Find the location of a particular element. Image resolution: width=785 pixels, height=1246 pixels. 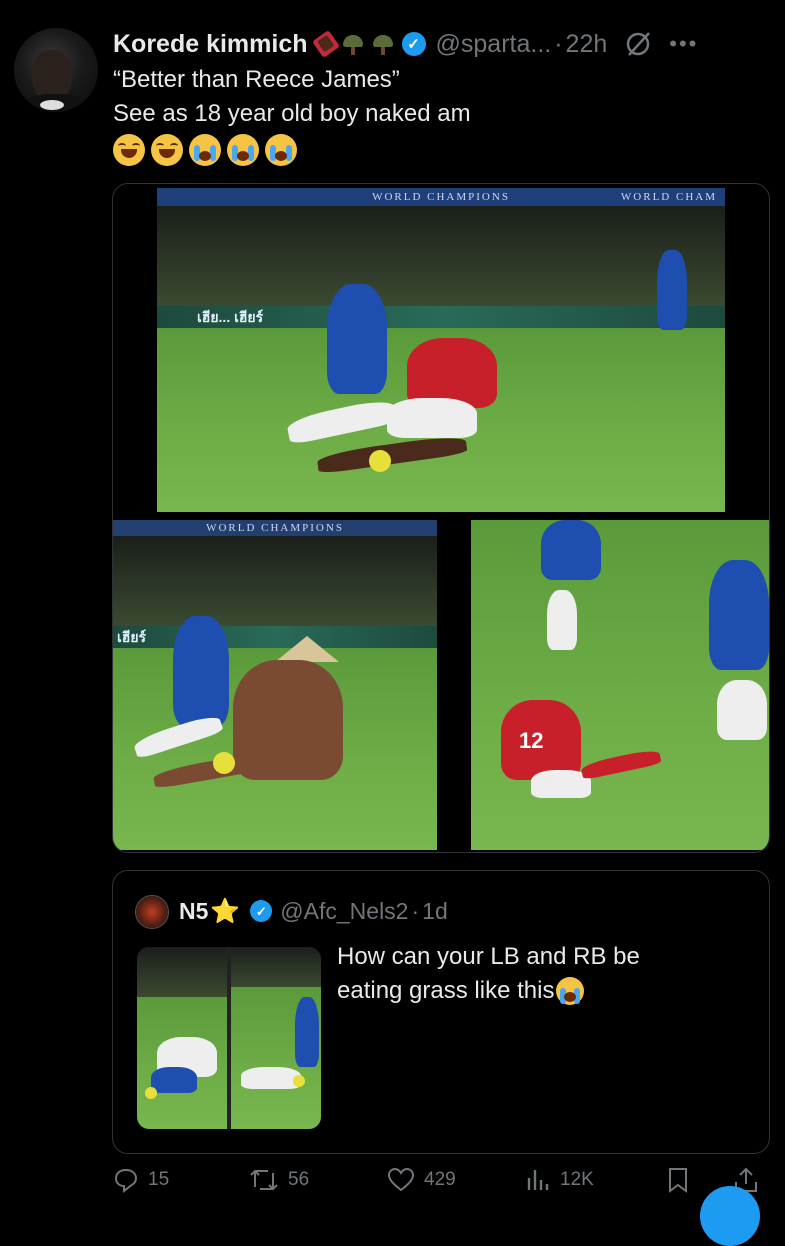

background-player is located at coordinates (672, 290).